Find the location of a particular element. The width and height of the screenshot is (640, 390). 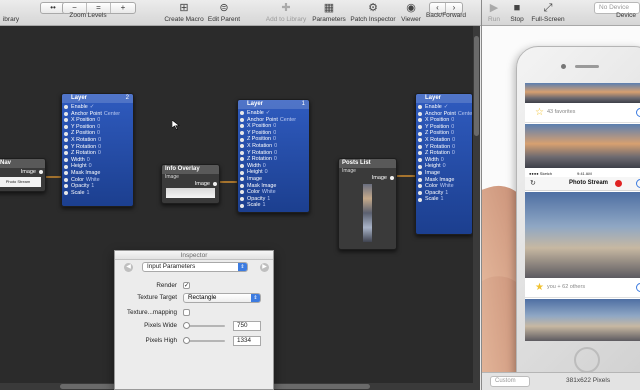

library-button: ibrary is located at coordinates (11, 13).